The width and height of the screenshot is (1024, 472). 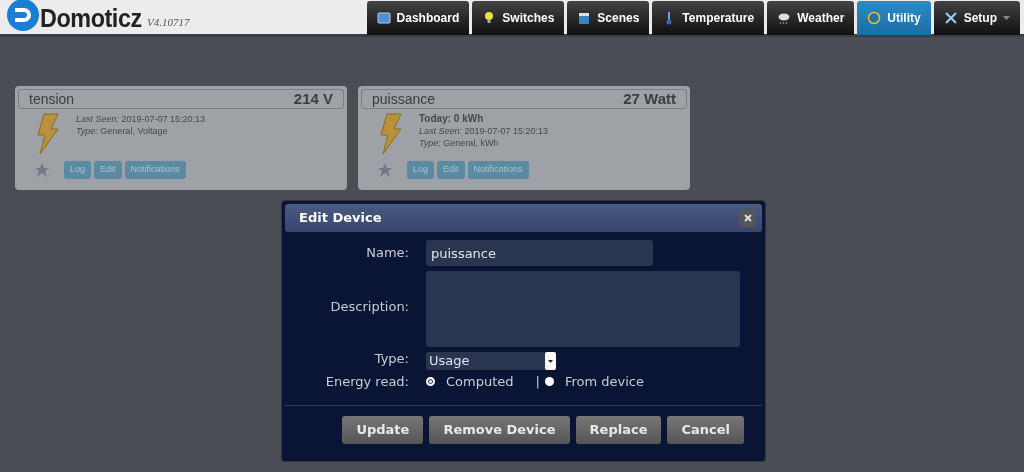 I want to click on energy-read-label: Energy read:, so click(x=366, y=382).